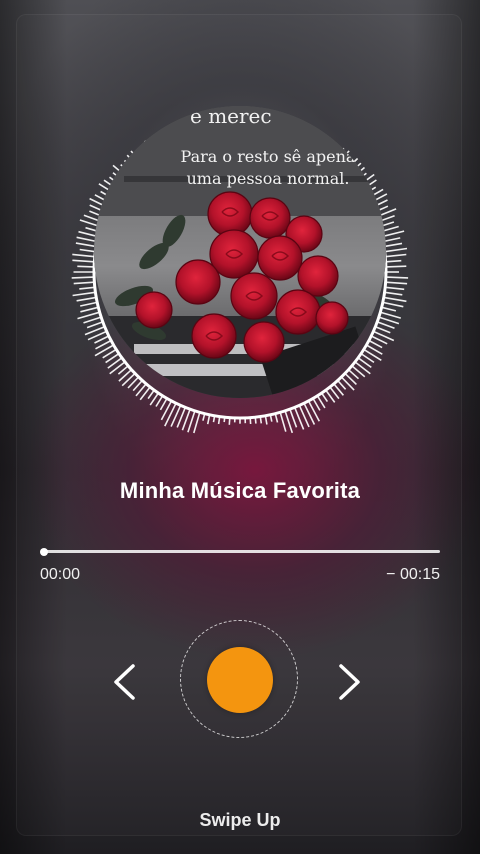  Describe the element at coordinates (240, 490) in the screenshot. I see `song-title: Minha Música Favorita` at that location.